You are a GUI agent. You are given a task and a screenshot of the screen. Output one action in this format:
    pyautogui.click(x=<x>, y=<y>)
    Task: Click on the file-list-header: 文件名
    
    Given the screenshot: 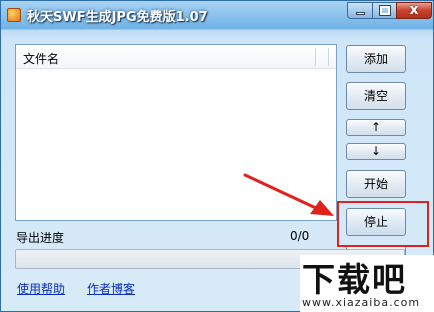 What is the action you would take?
    pyautogui.click(x=176, y=57)
    